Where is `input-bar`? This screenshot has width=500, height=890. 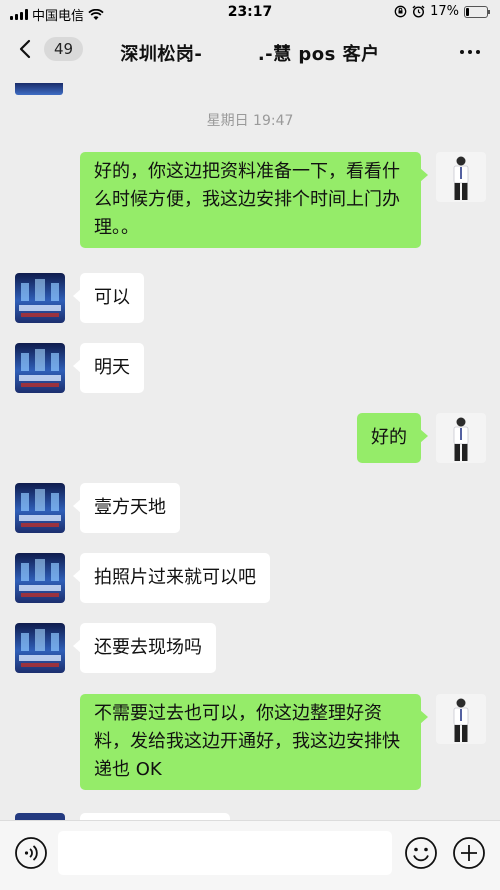 input-bar is located at coordinates (250, 855).